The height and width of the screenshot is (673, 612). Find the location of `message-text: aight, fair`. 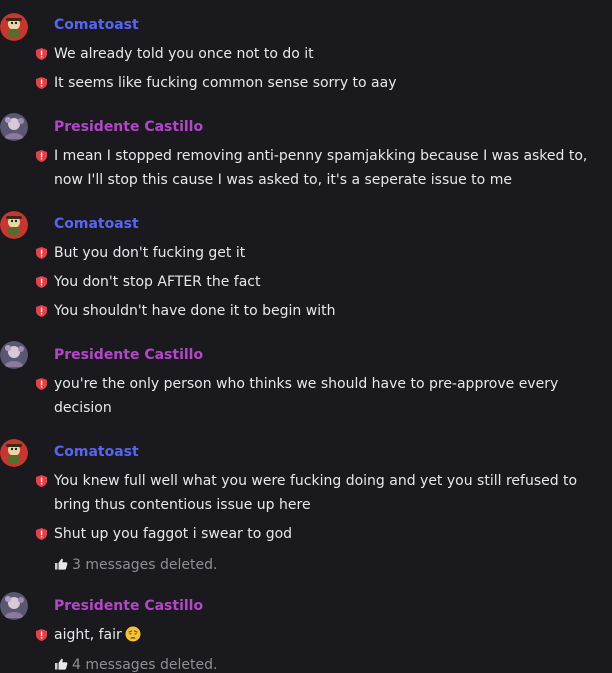

message-text: aight, fair is located at coordinates (88, 635).